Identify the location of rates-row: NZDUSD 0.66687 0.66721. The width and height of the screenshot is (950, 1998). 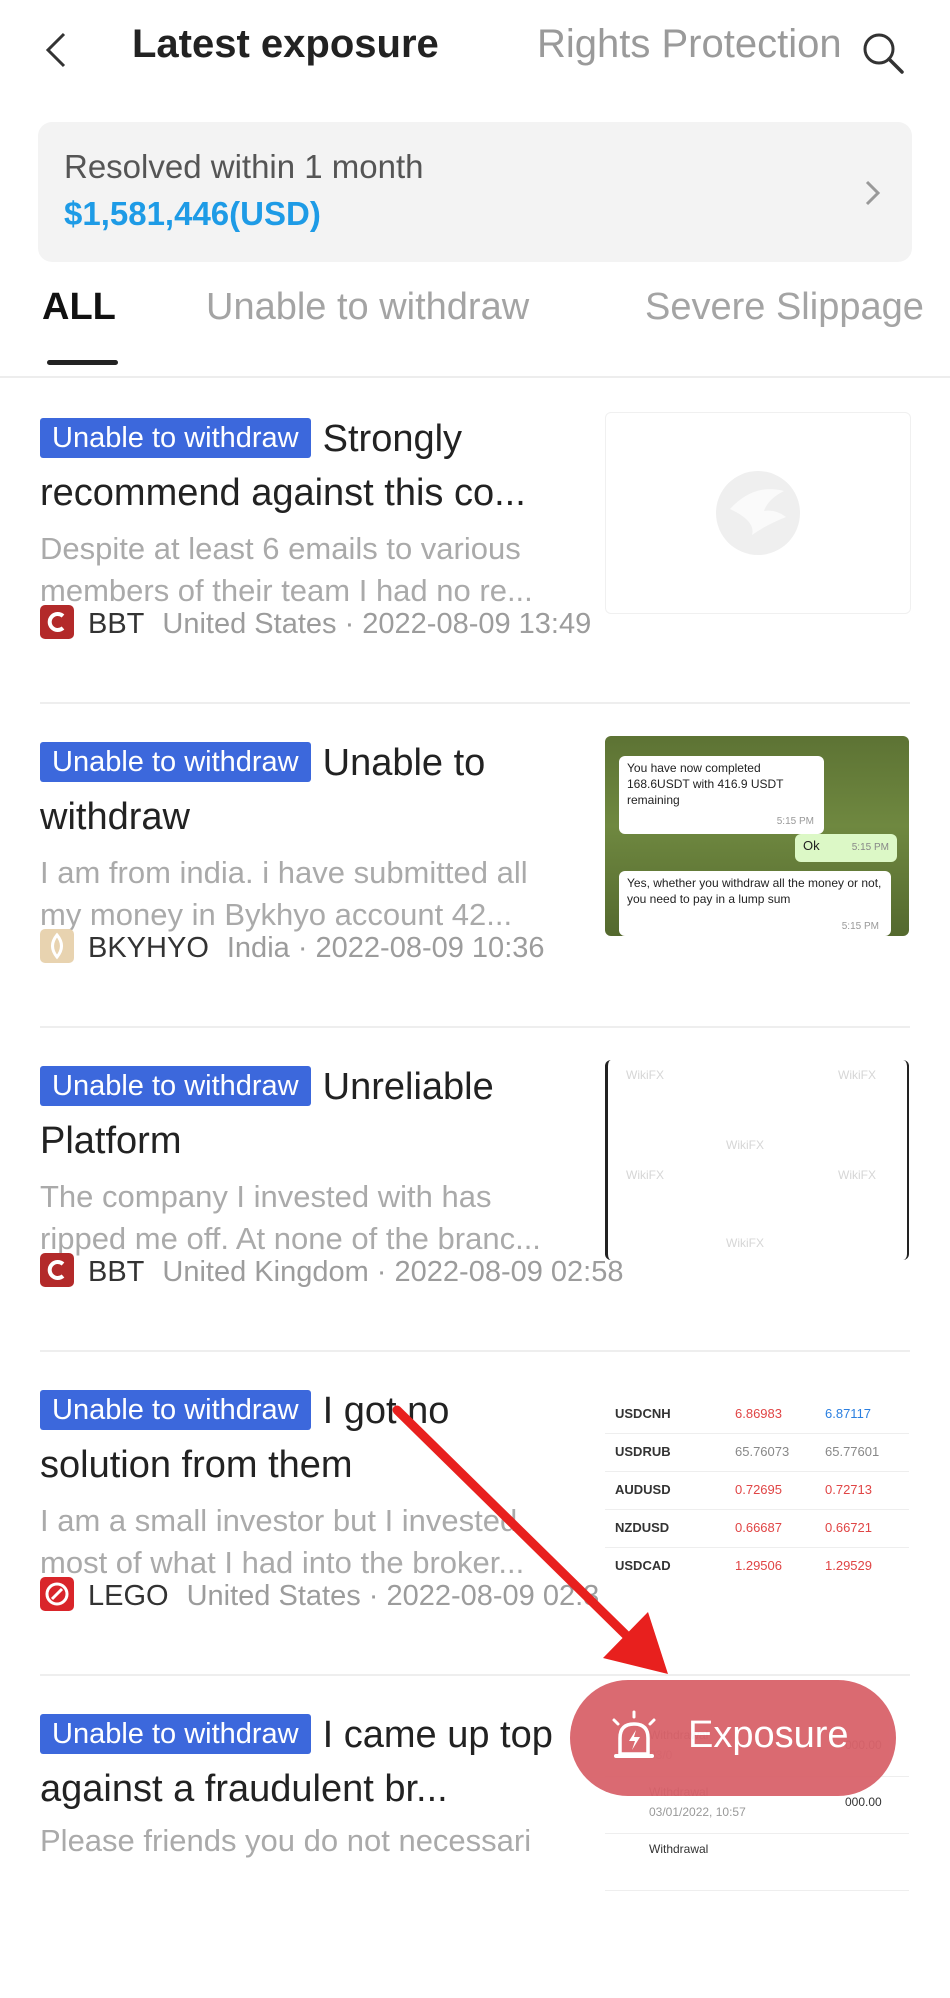
(757, 1529).